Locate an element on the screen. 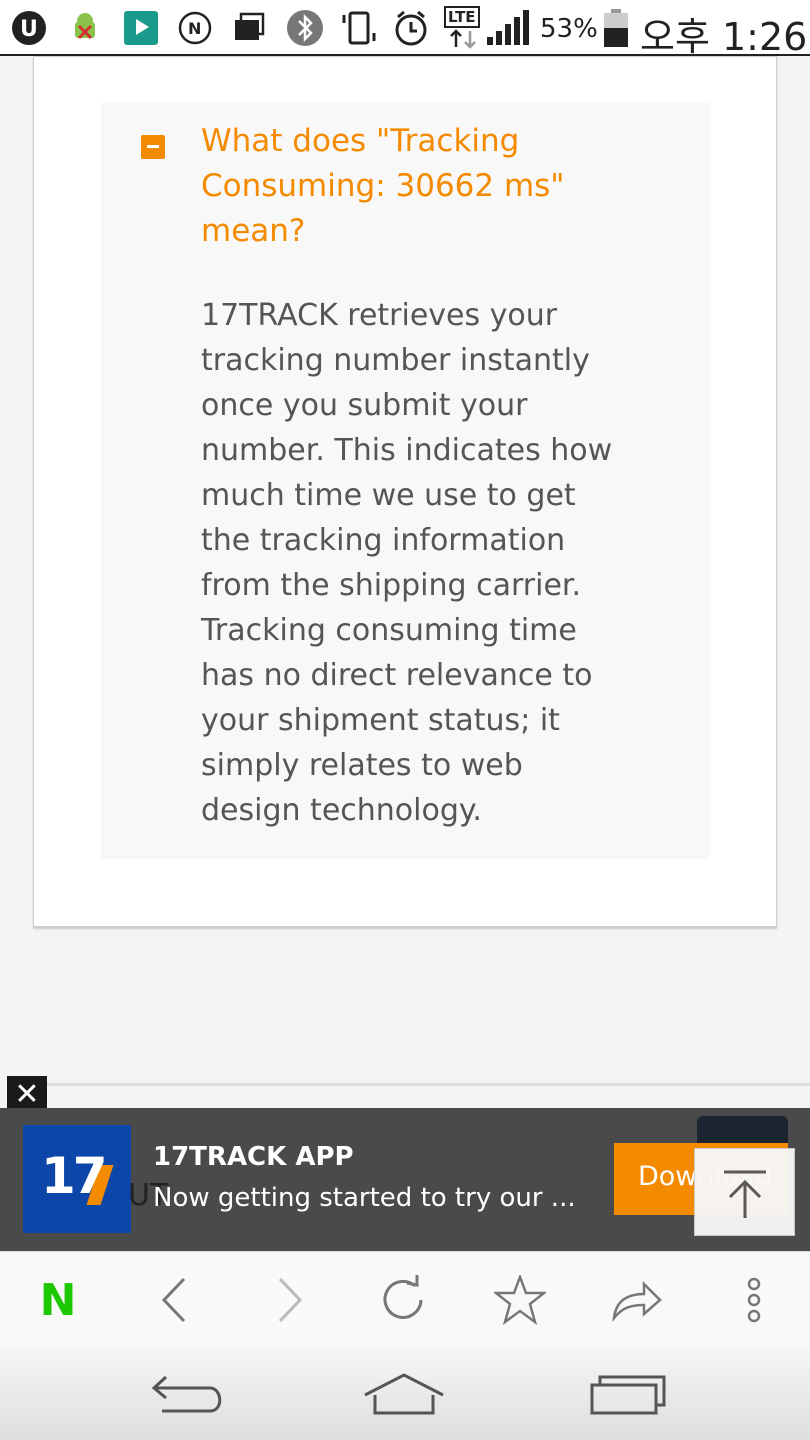 The image size is (810, 1440). logo-text: 17 is located at coordinates (74, 1176).